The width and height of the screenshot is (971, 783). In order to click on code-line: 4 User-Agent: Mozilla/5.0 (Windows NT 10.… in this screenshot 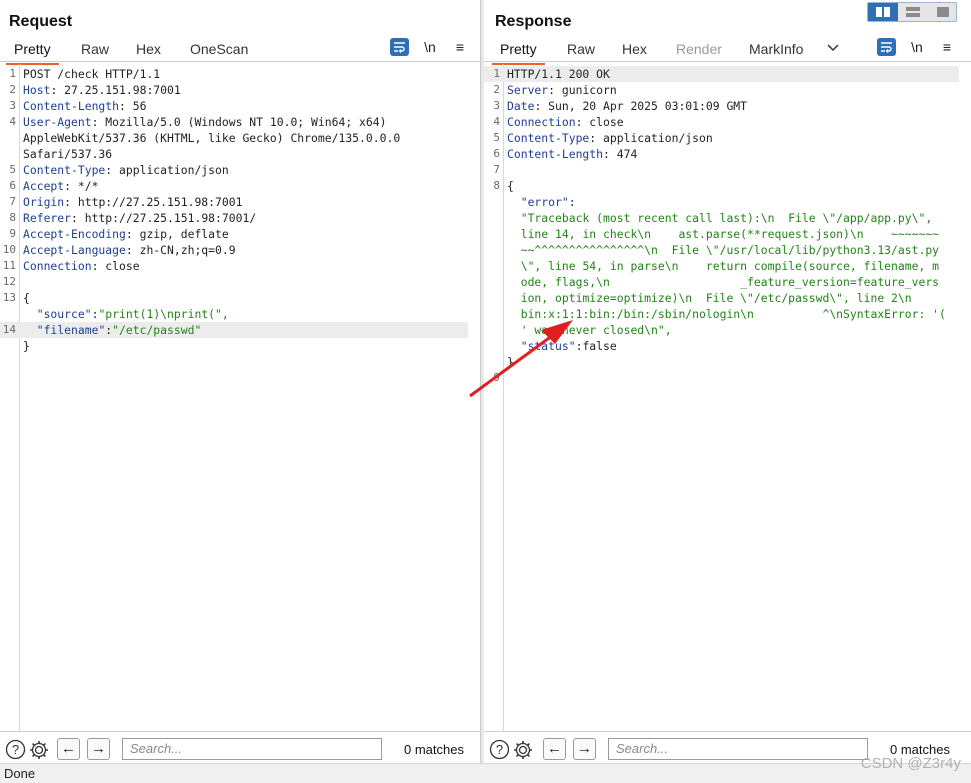, I will do `click(234, 122)`.